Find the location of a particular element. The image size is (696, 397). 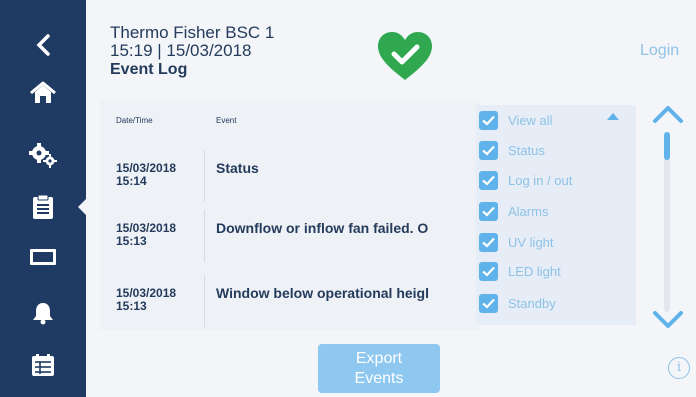

scrollbar-thumb is located at coordinates (667, 146).